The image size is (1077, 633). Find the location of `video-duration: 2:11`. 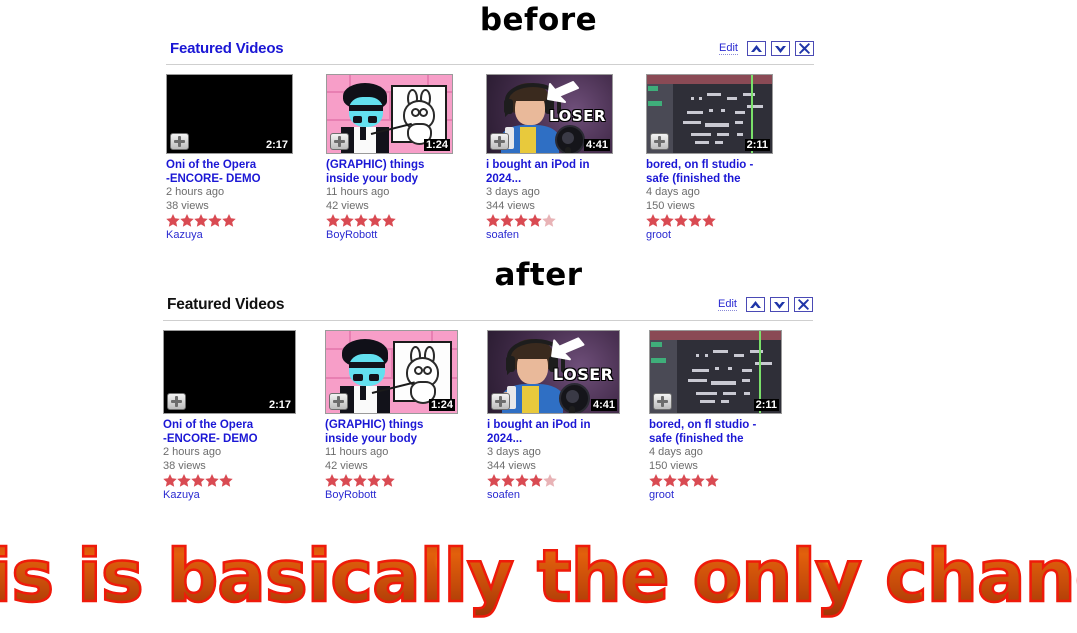

video-duration: 2:11 is located at coordinates (757, 145).